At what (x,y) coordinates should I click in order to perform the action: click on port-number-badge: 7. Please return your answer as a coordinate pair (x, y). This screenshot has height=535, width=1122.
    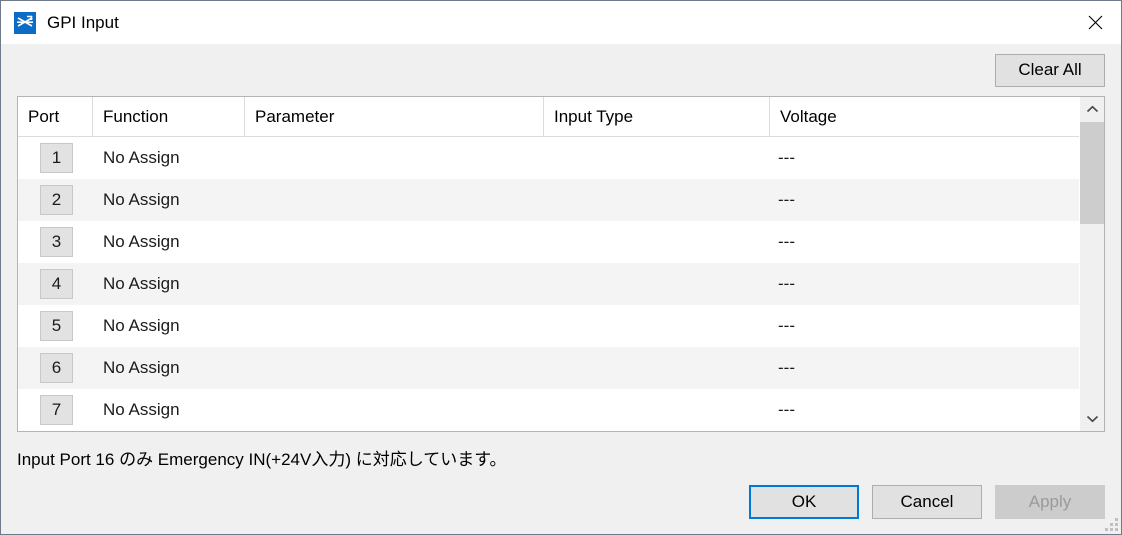
    Looking at the image, I should click on (56, 410).